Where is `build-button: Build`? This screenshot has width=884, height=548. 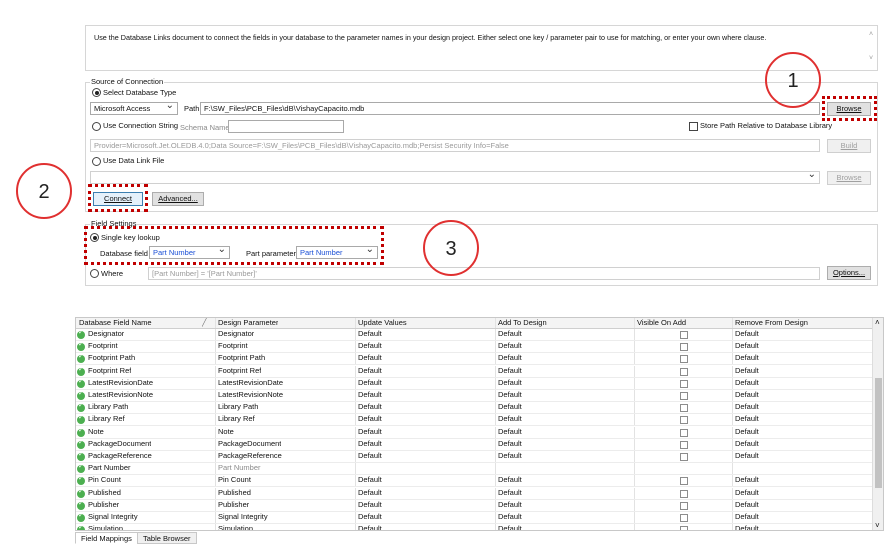
build-button: Build is located at coordinates (849, 146).